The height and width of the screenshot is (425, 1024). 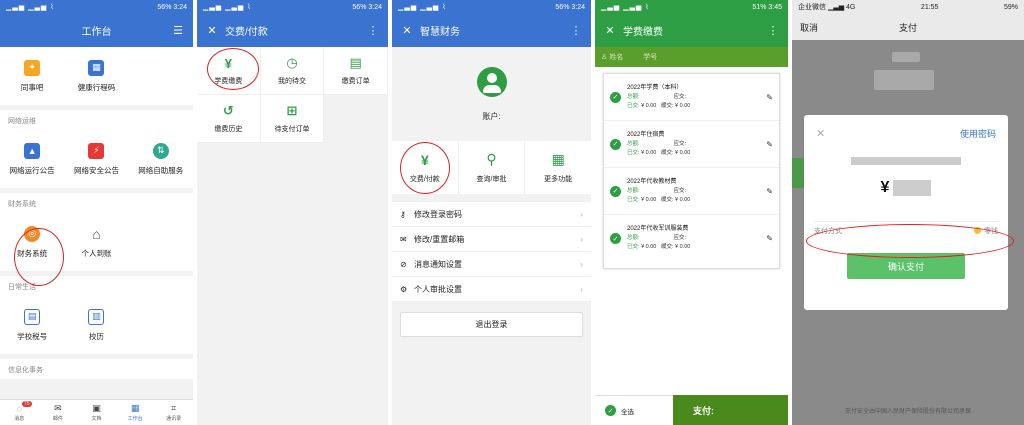 What do you see at coordinates (978, 133) in the screenshot?
I see `use-password-link: 使用密码` at bounding box center [978, 133].